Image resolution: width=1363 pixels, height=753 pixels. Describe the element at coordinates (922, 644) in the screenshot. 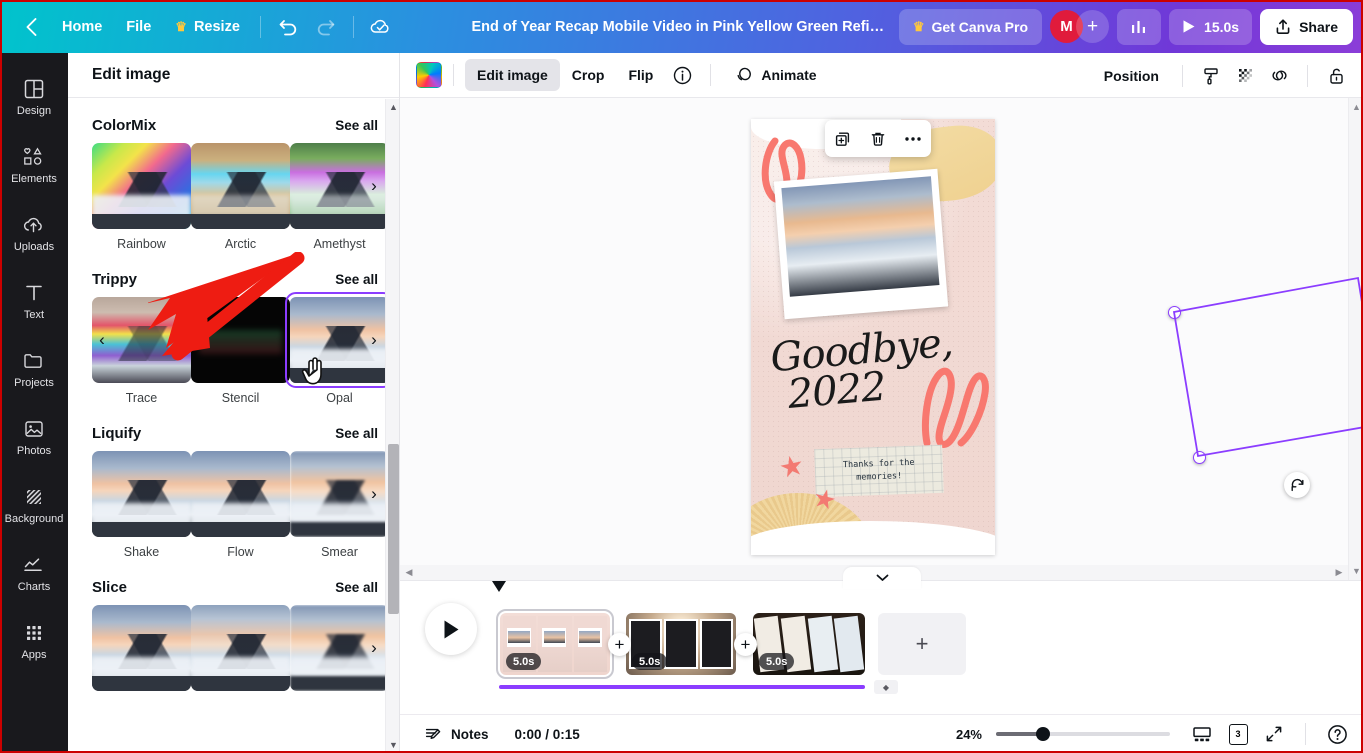

I see `add-scene-button: +` at that location.